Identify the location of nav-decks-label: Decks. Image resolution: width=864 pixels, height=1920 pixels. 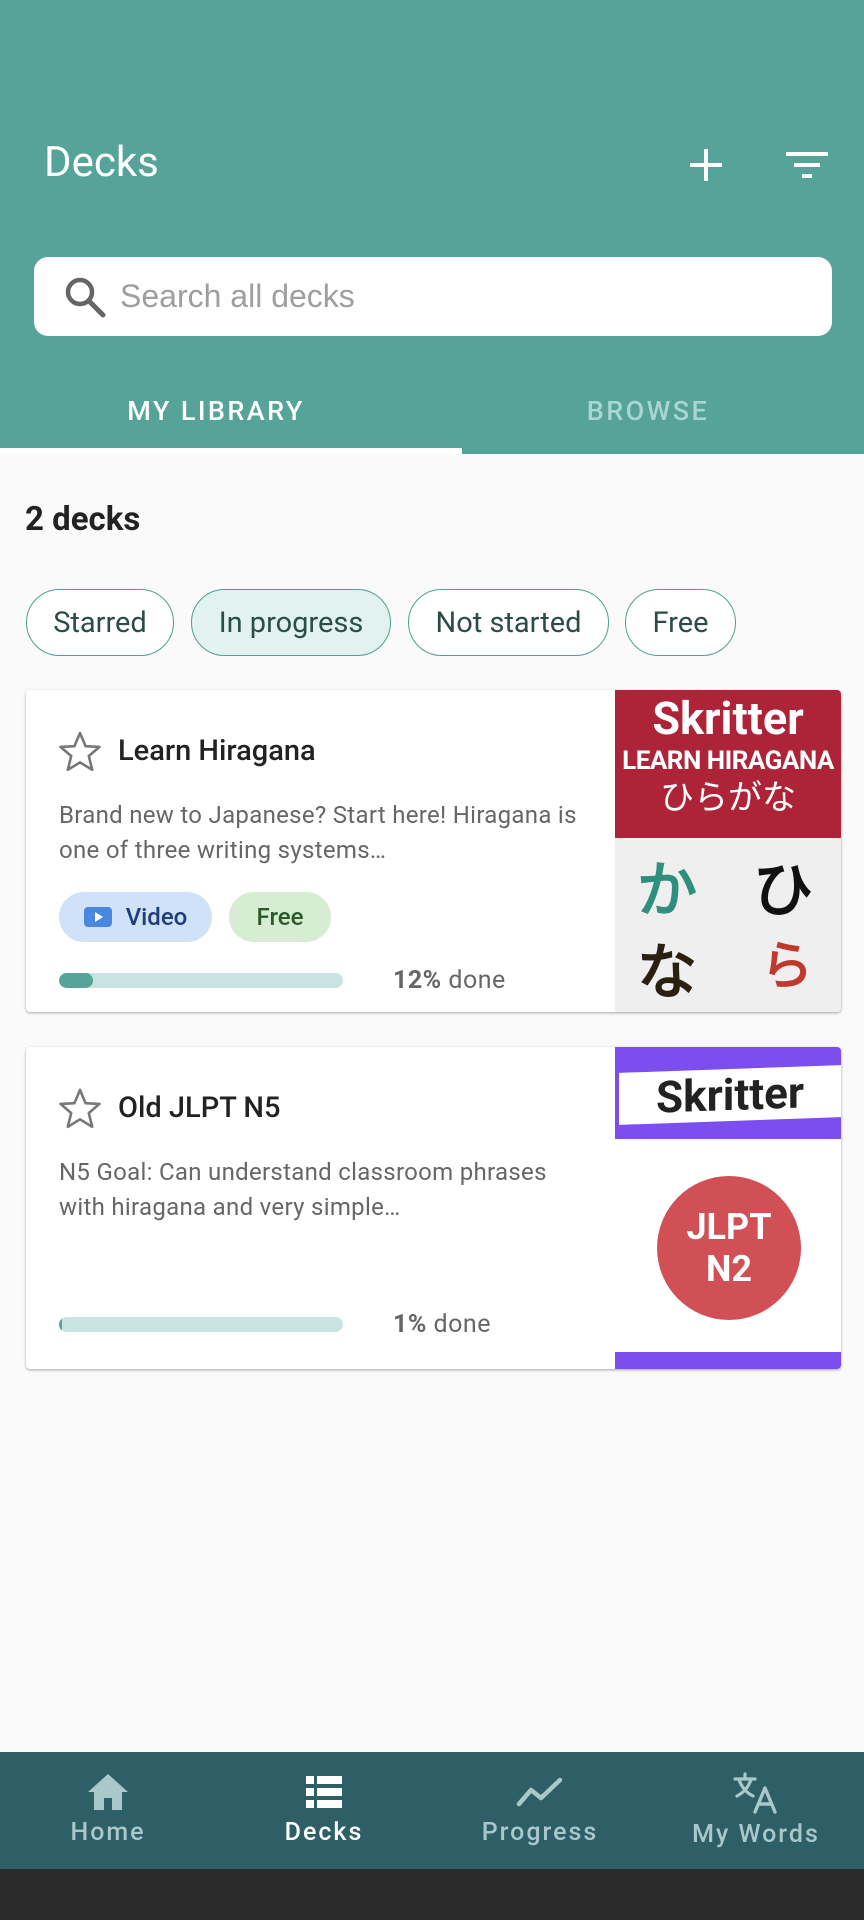
(324, 1832).